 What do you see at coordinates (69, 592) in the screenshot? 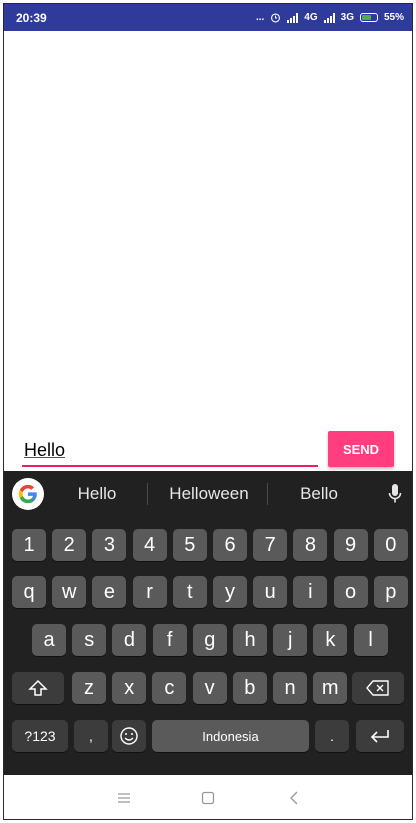
I see `key-w: w` at bounding box center [69, 592].